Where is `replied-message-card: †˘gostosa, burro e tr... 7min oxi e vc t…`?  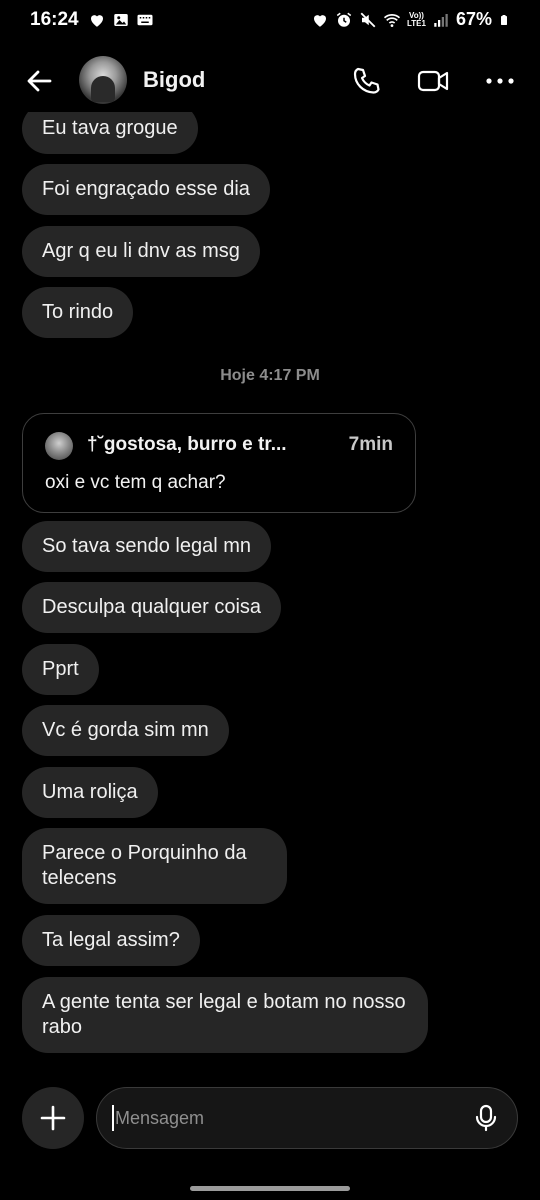
replied-message-card: †˘gostosa, burro e tr... 7min oxi e vc t… is located at coordinates (219, 463).